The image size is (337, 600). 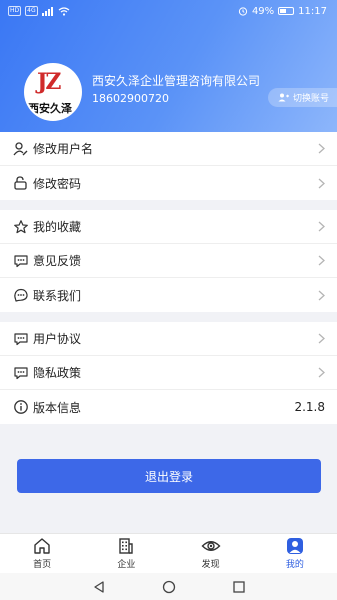 I want to click on logout-button: 退出登录, so click(x=169, y=476).